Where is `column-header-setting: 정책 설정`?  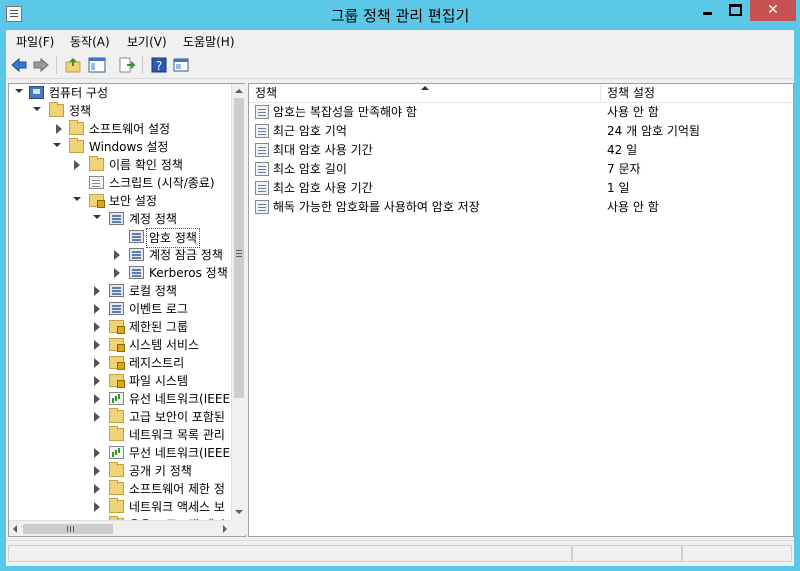 column-header-setting: 정책 설정 is located at coordinates (697, 93).